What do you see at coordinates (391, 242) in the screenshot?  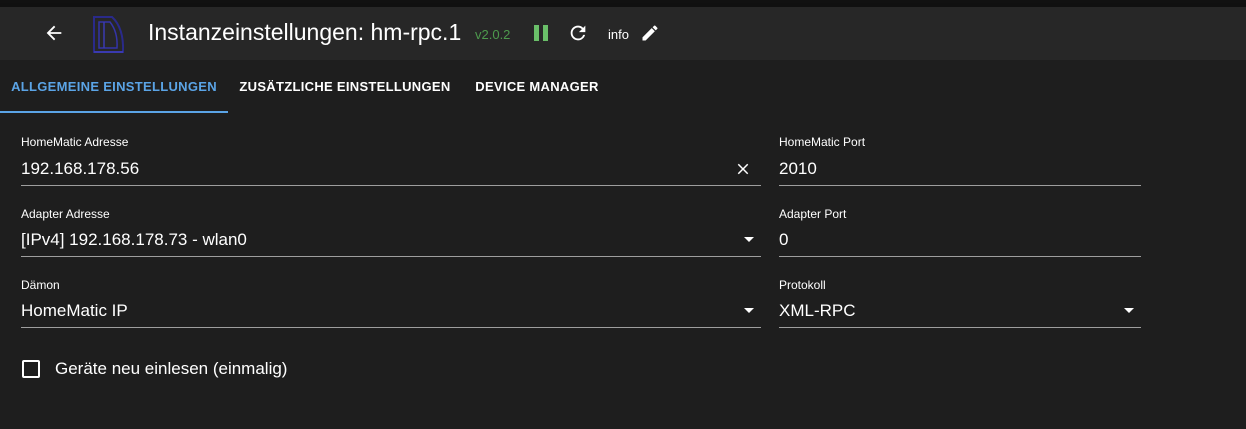 I see `adapter-address-select: [IPv4] 192.168.178.73 - wlan0` at bounding box center [391, 242].